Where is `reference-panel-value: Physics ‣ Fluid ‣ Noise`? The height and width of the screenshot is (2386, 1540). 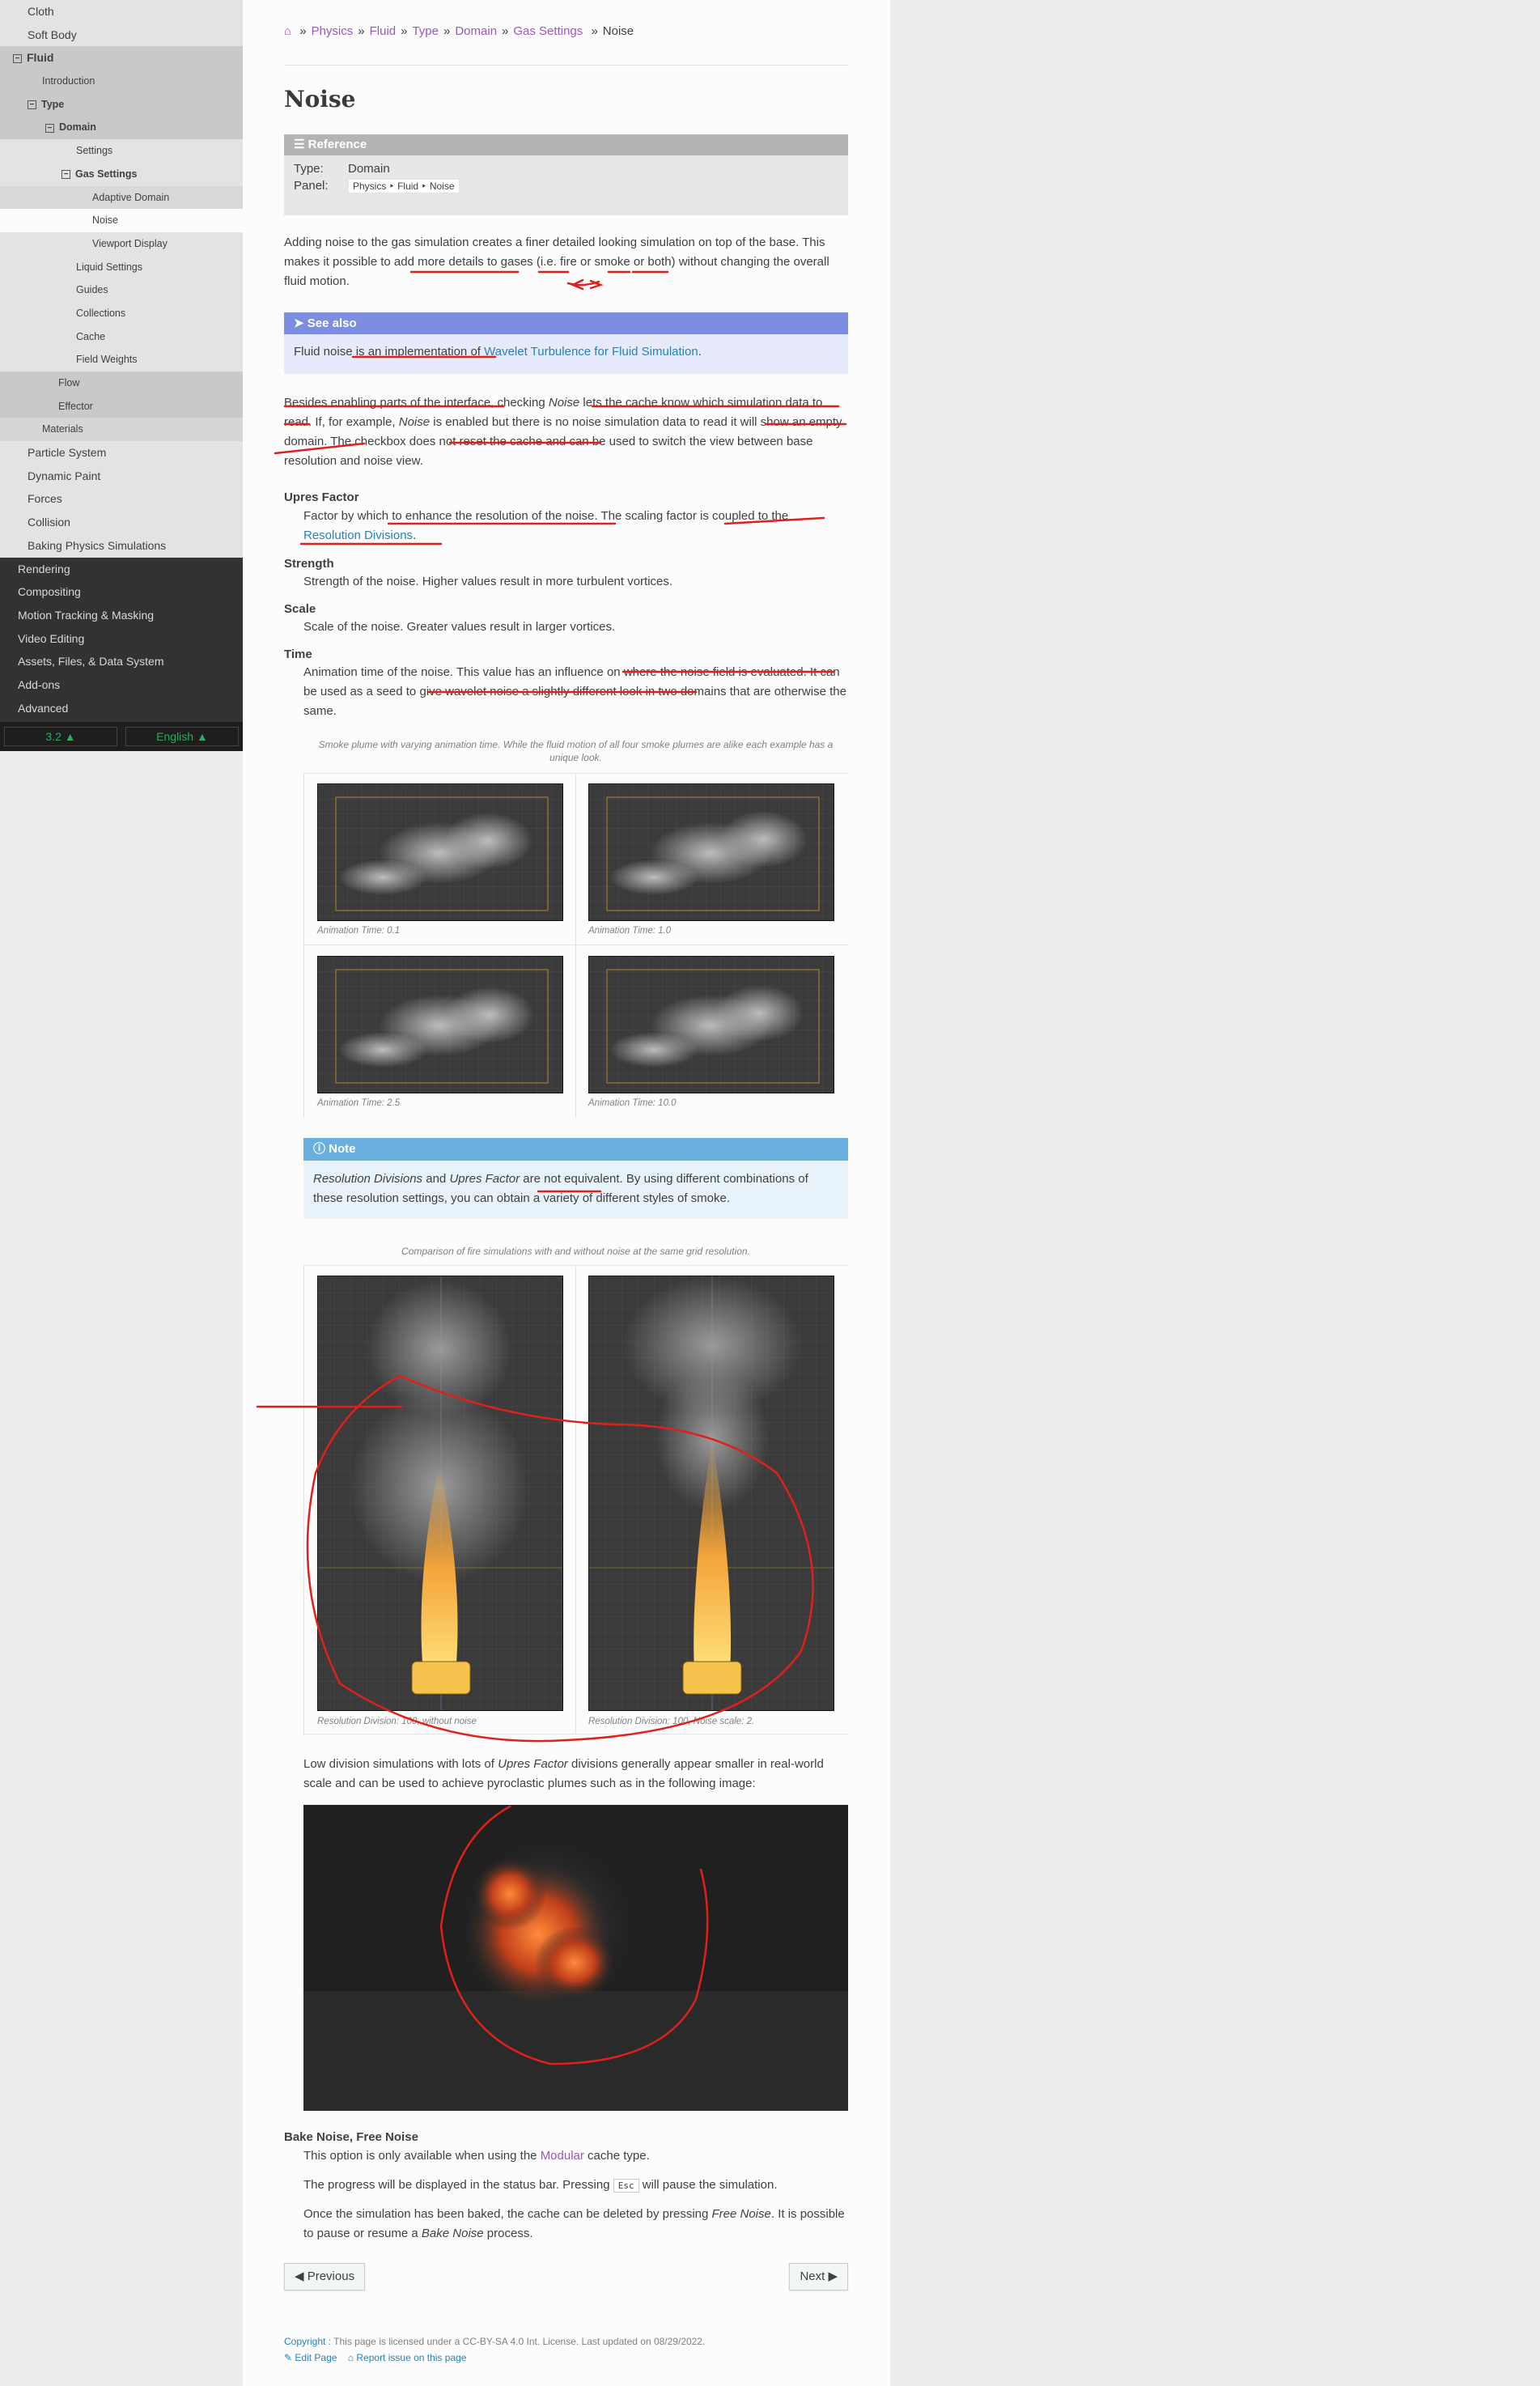
reference-panel-value: Physics ‣ Fluid ‣ Noise is located at coordinates (404, 186).